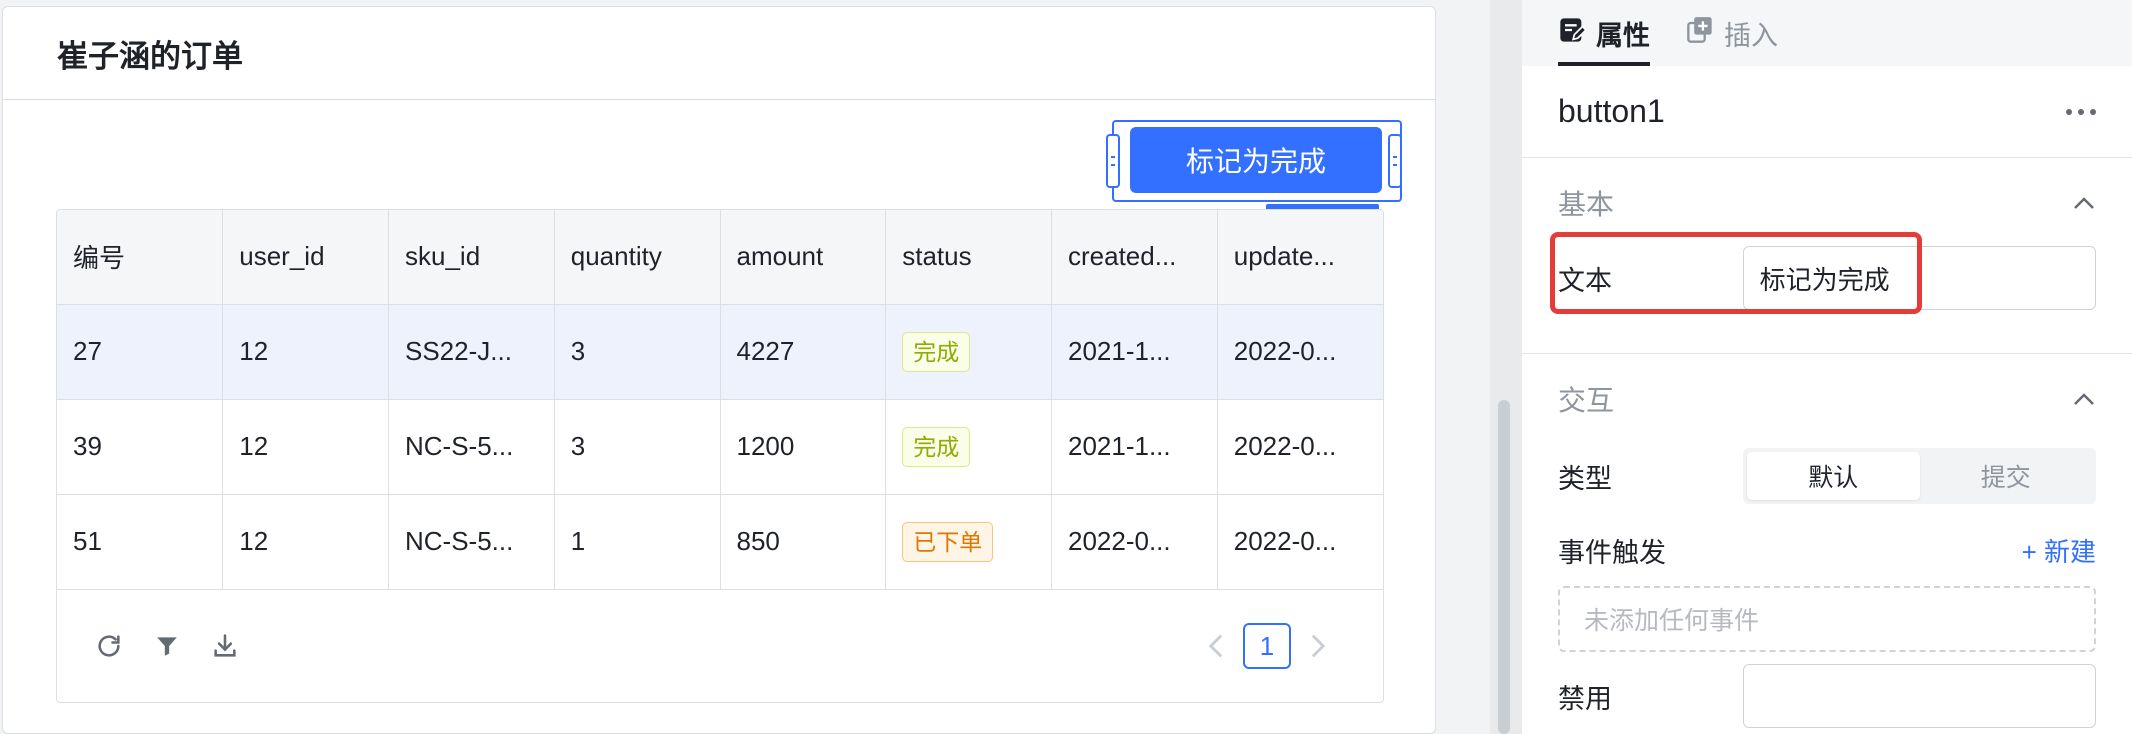  Describe the element at coordinates (637, 542) in the screenshot. I see `table-cell: 1` at that location.